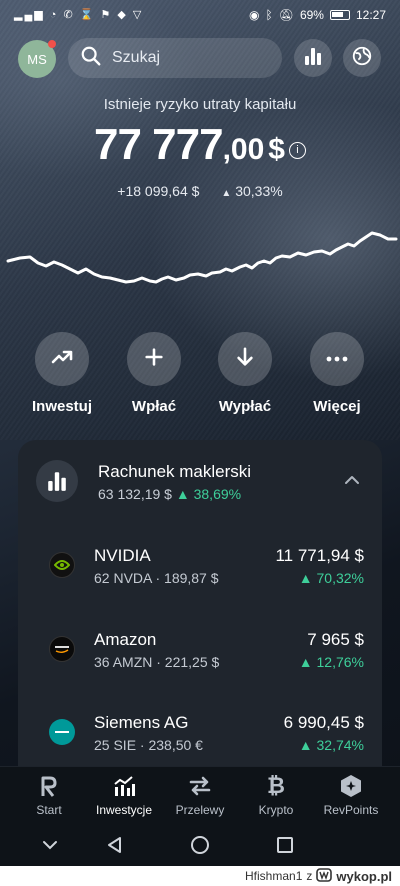 Image resolution: width=400 pixels, height=886 pixels. I want to click on brokerage-account-header: Rachunek maklerski 63 132,19 $ ▲ 38,69%, so click(200, 480).